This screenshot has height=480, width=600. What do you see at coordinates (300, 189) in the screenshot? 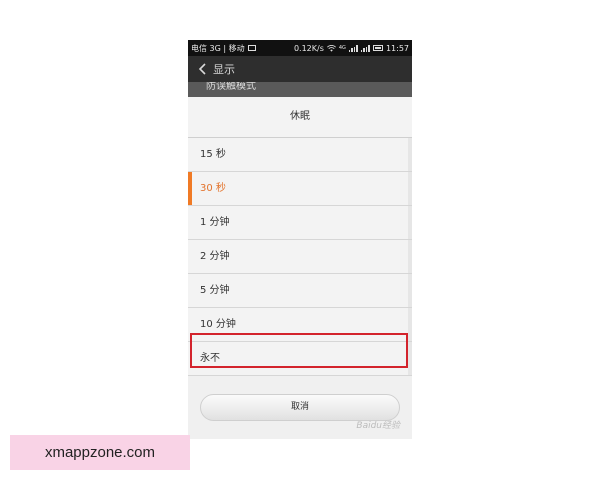
I see `option-30-seconds: 30 秒` at bounding box center [300, 189].